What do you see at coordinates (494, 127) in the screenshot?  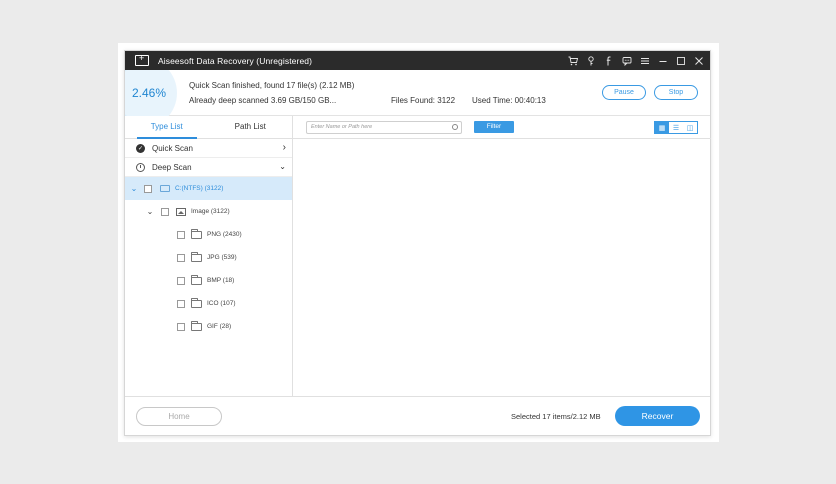 I see `filter-button: Filter` at bounding box center [494, 127].